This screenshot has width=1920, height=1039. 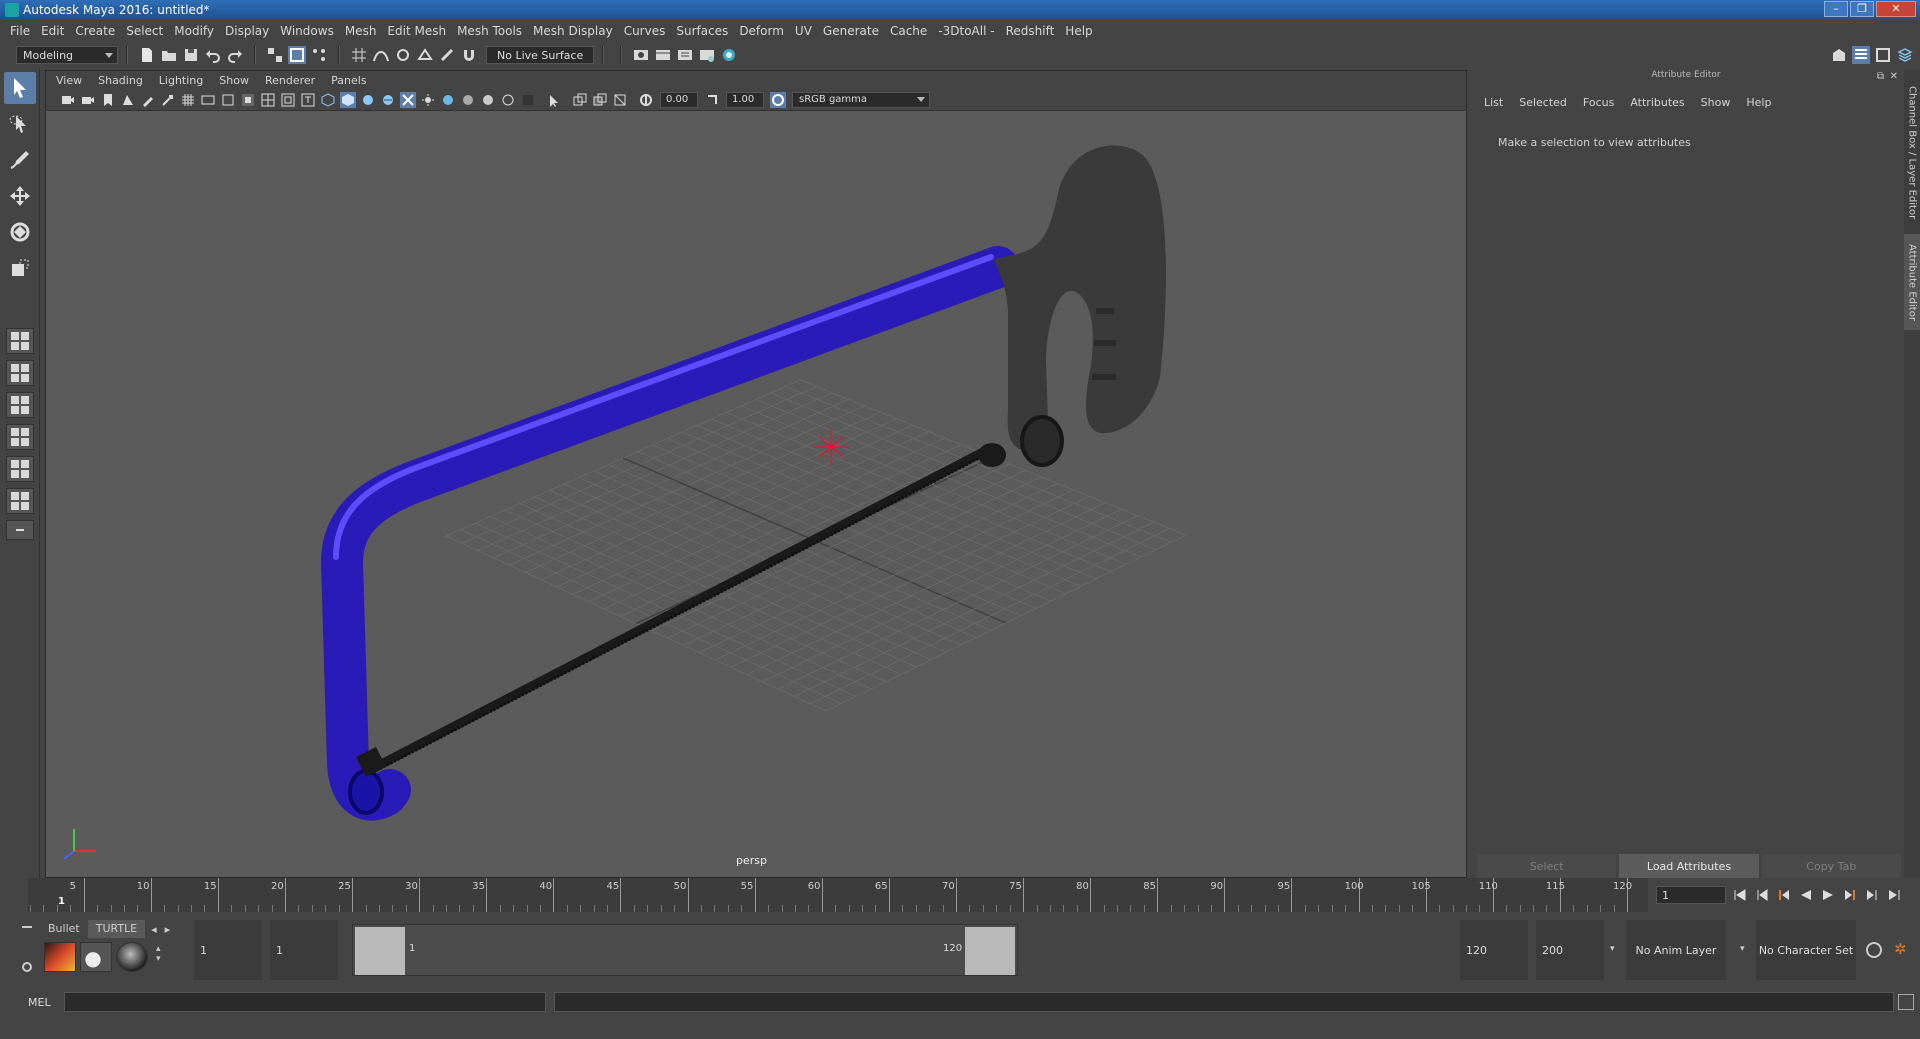 What do you see at coordinates (308, 100) in the screenshot?
I see `safe-title-icon` at bounding box center [308, 100].